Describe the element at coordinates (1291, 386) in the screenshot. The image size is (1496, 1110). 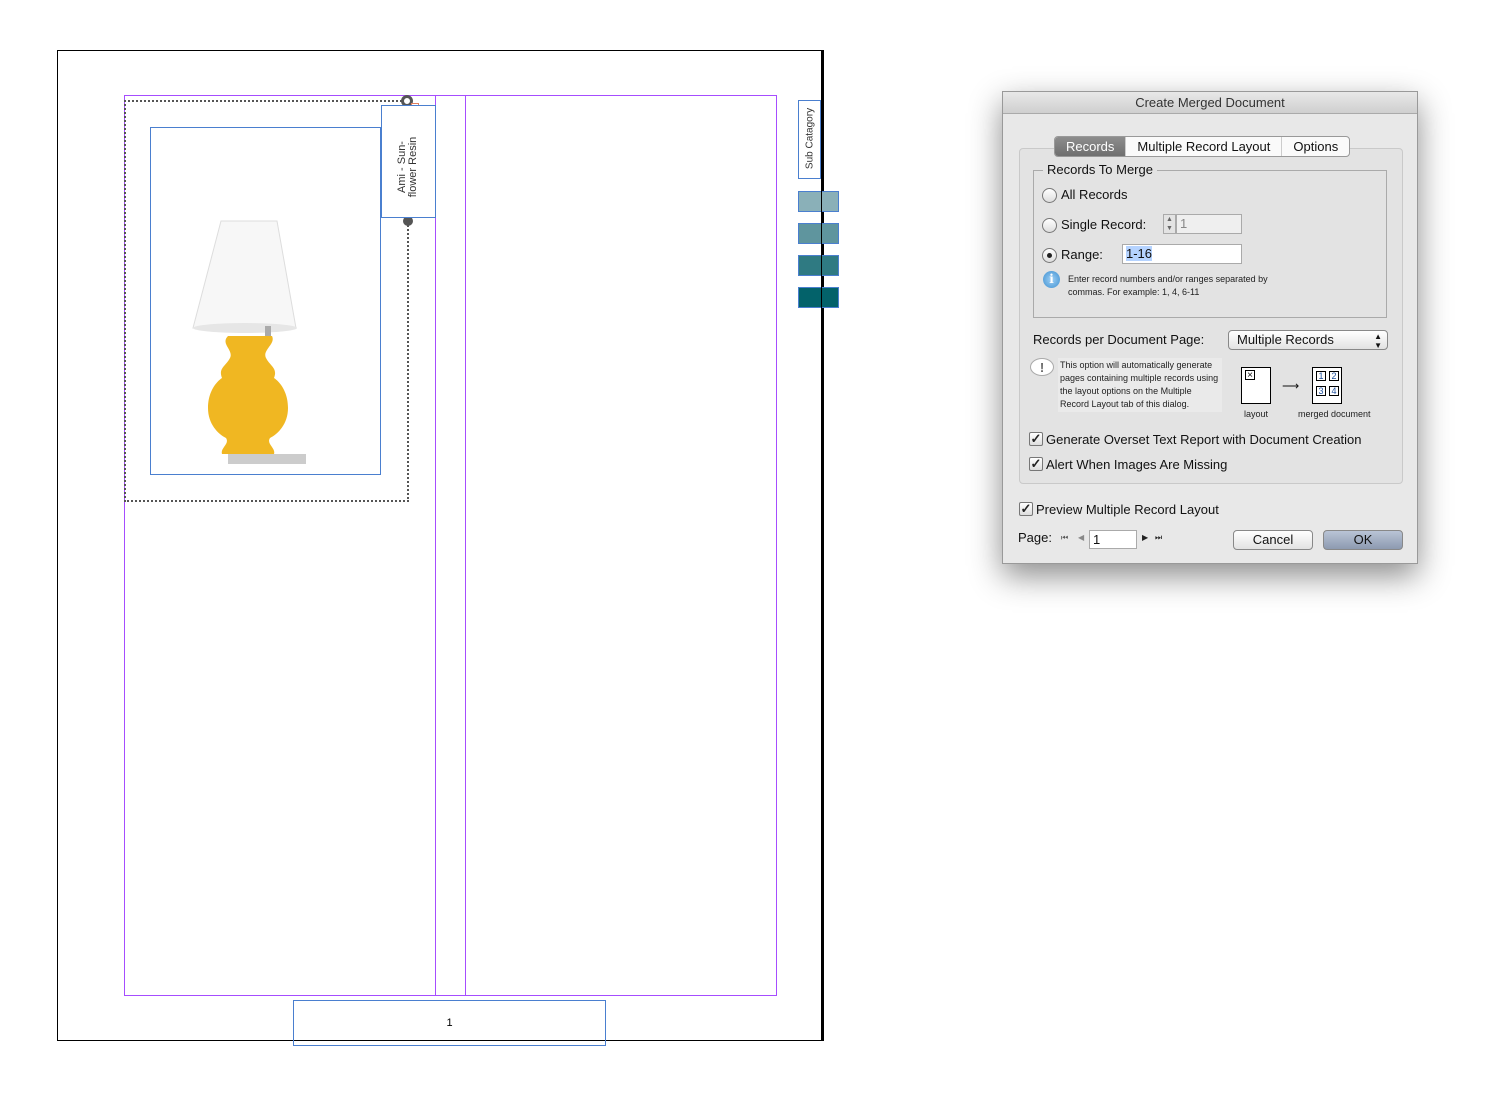
I see `arrow-right-icon: ⟶` at that location.